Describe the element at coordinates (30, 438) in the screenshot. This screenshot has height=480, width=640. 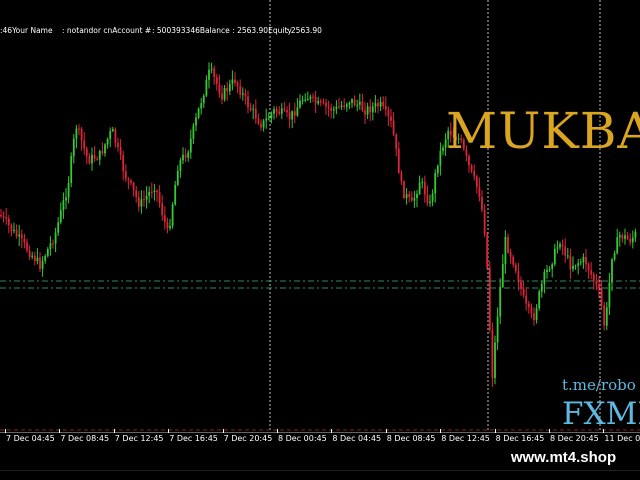
I see `time-tick-label: 7 Dec 04:45` at that location.